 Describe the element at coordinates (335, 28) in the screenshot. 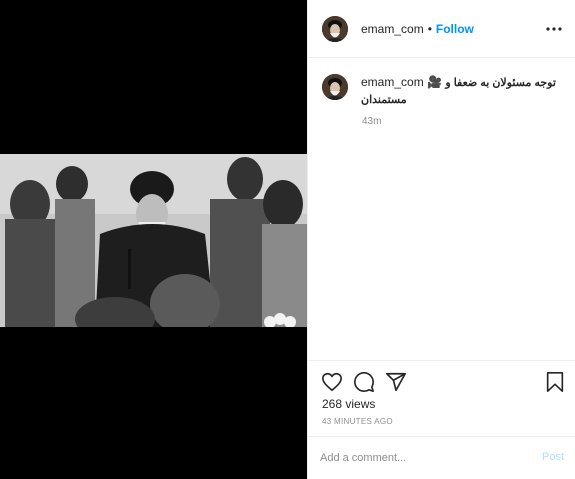

I see `avatar` at that location.